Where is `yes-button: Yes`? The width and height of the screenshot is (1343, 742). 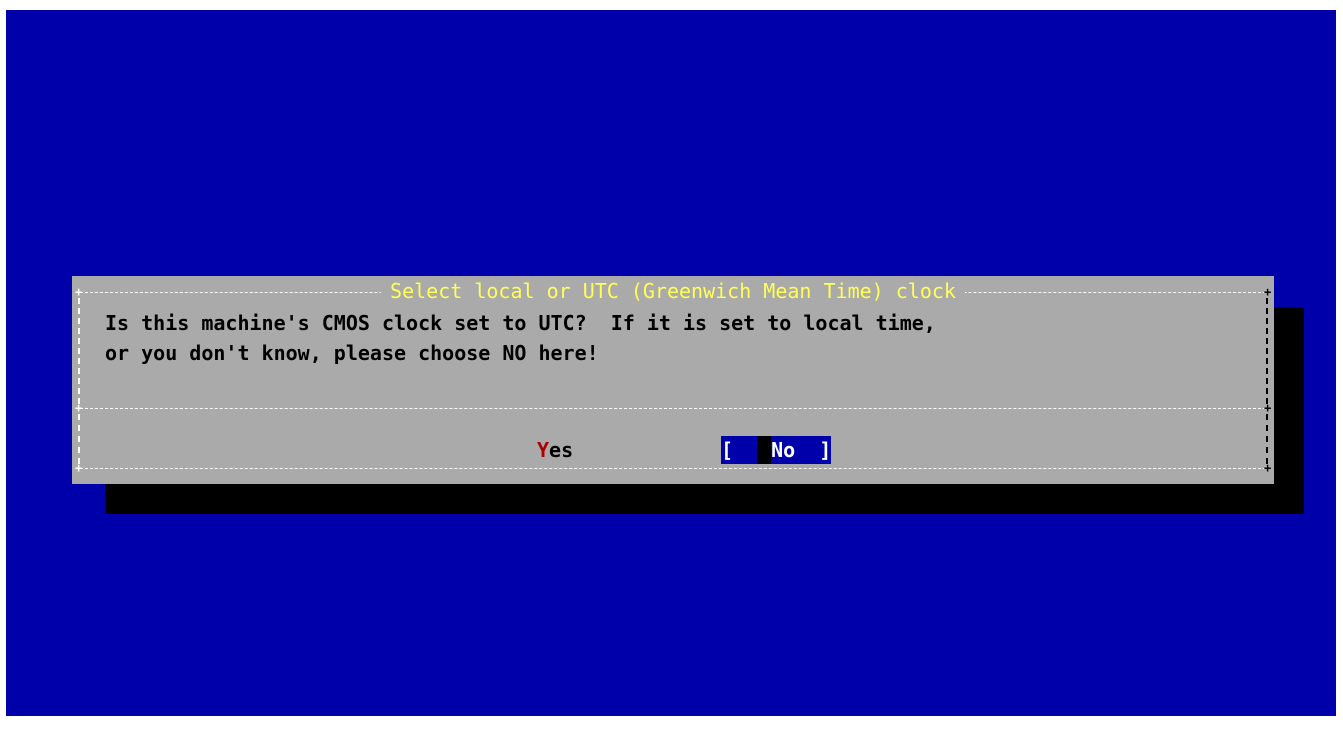 yes-button: Yes is located at coordinates (555, 450).